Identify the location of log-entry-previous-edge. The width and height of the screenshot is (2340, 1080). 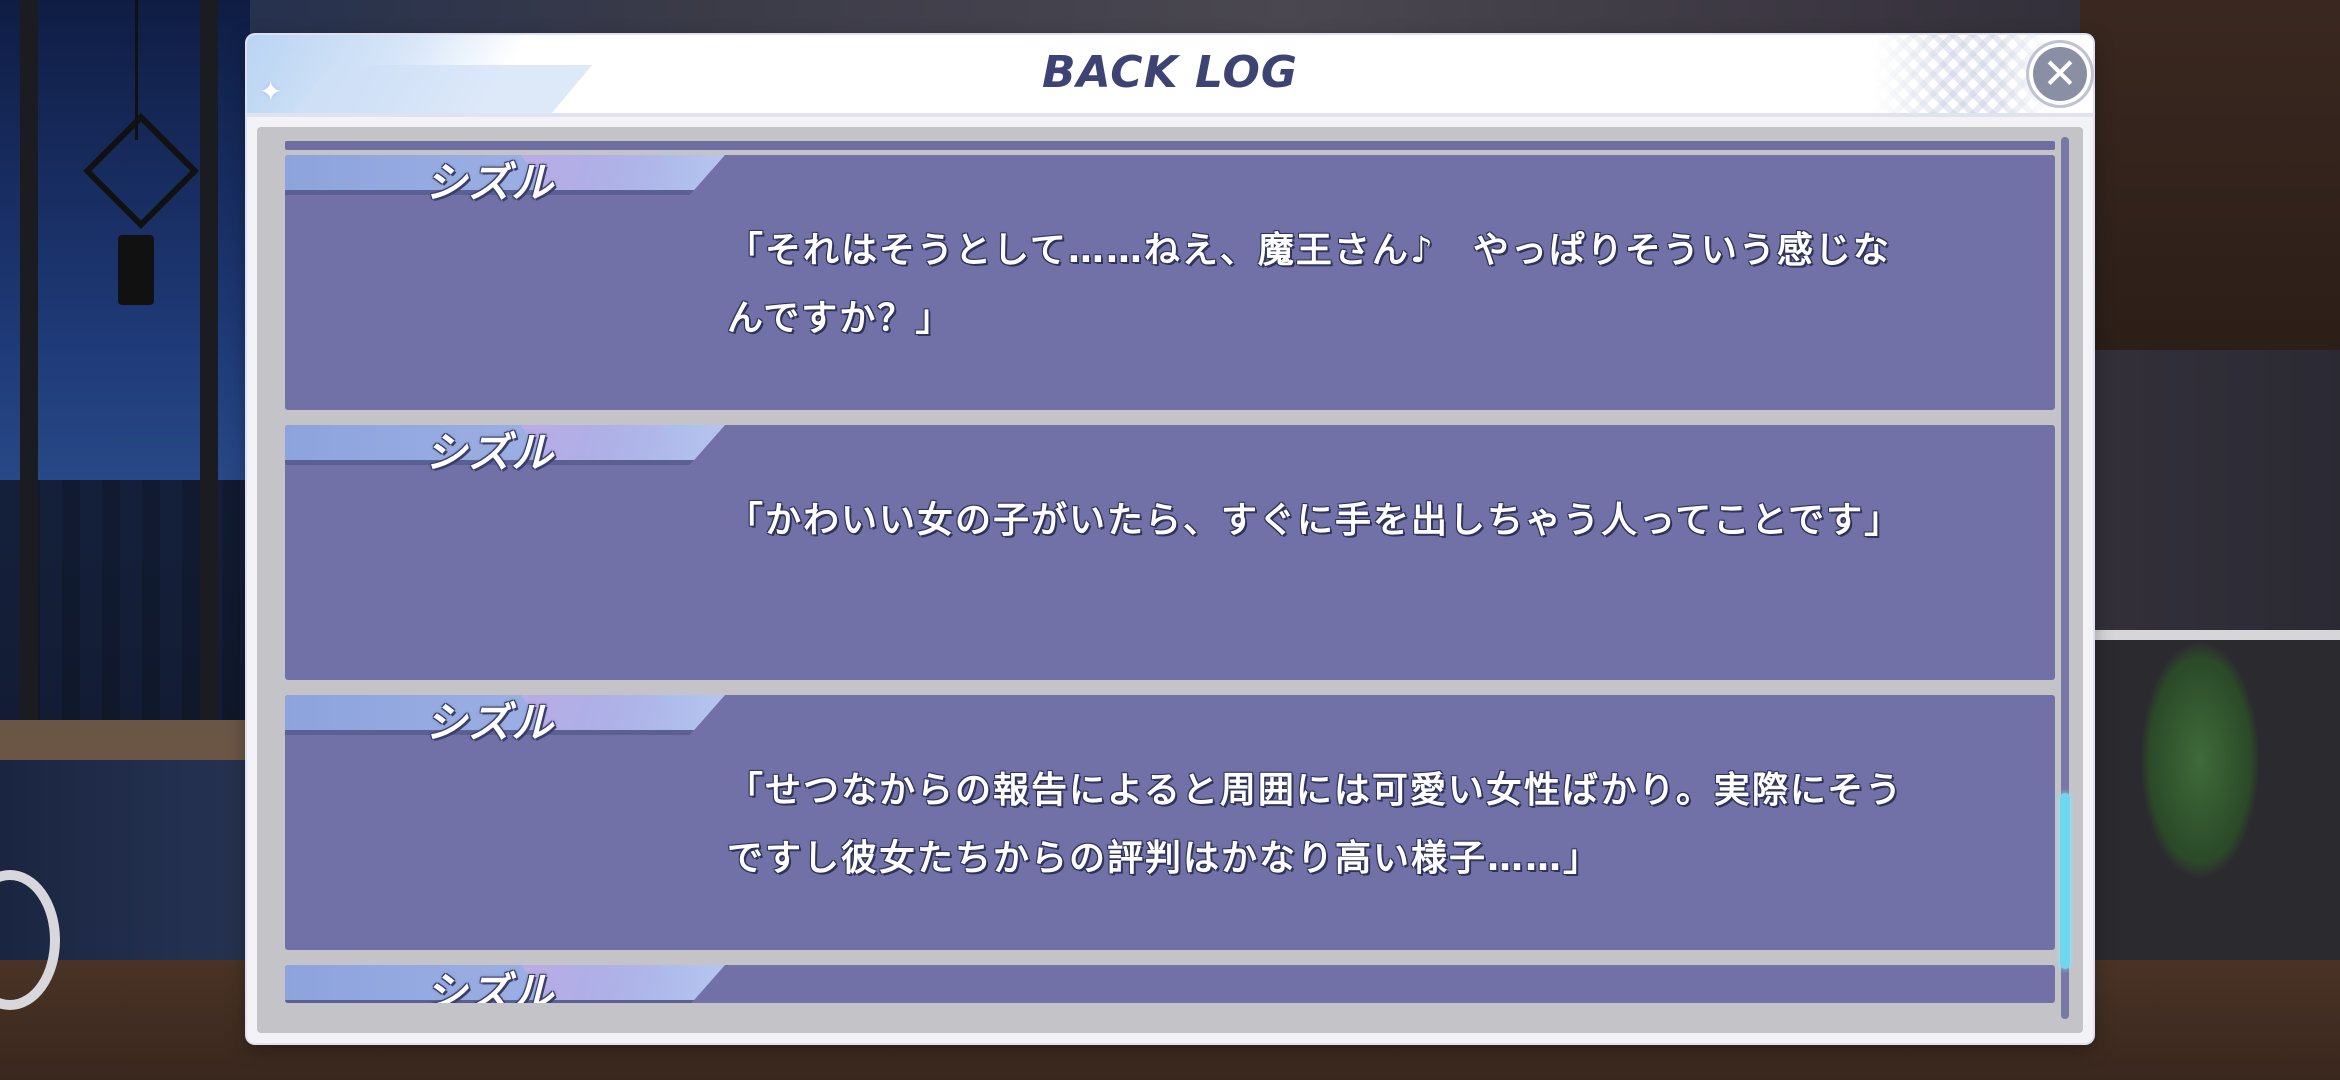
(1170, 145).